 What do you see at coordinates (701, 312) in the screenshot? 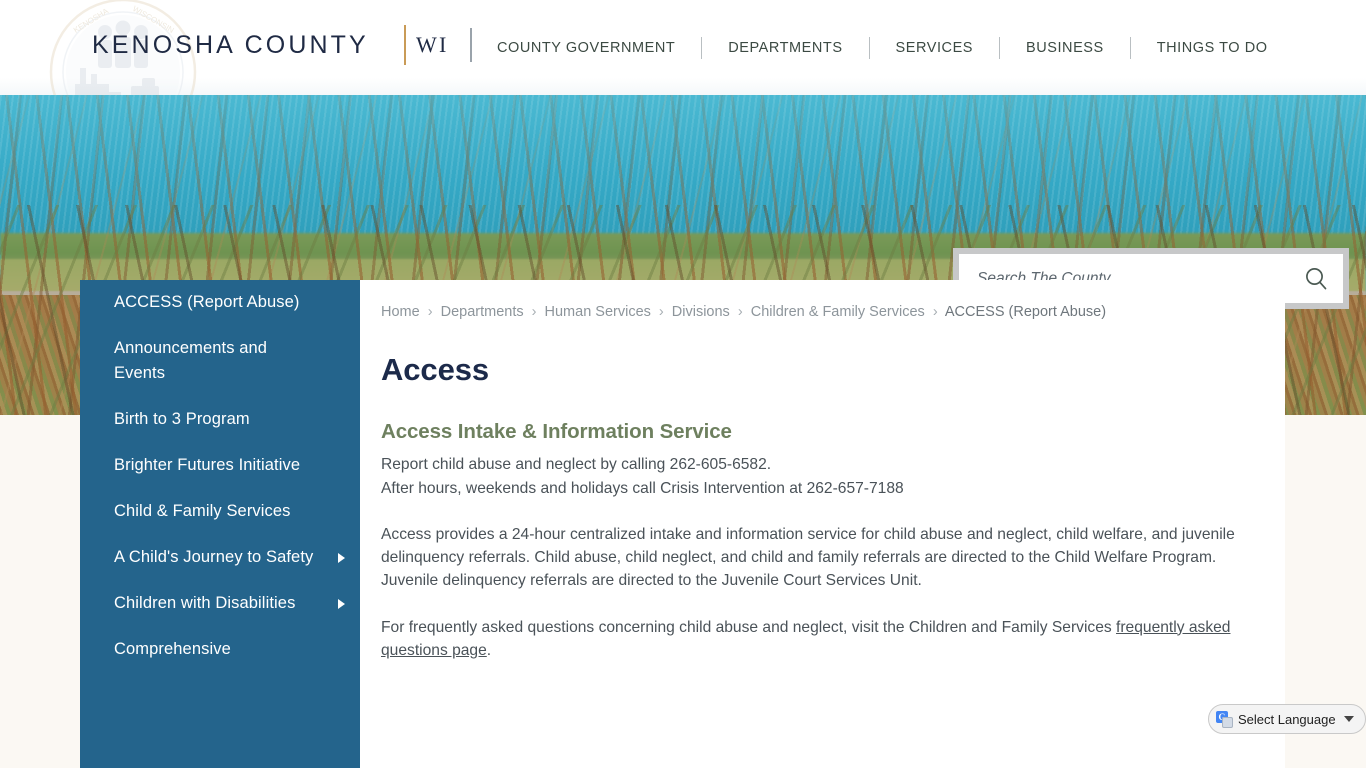
I see `breadcrumb-item-divisions: Divisions` at bounding box center [701, 312].